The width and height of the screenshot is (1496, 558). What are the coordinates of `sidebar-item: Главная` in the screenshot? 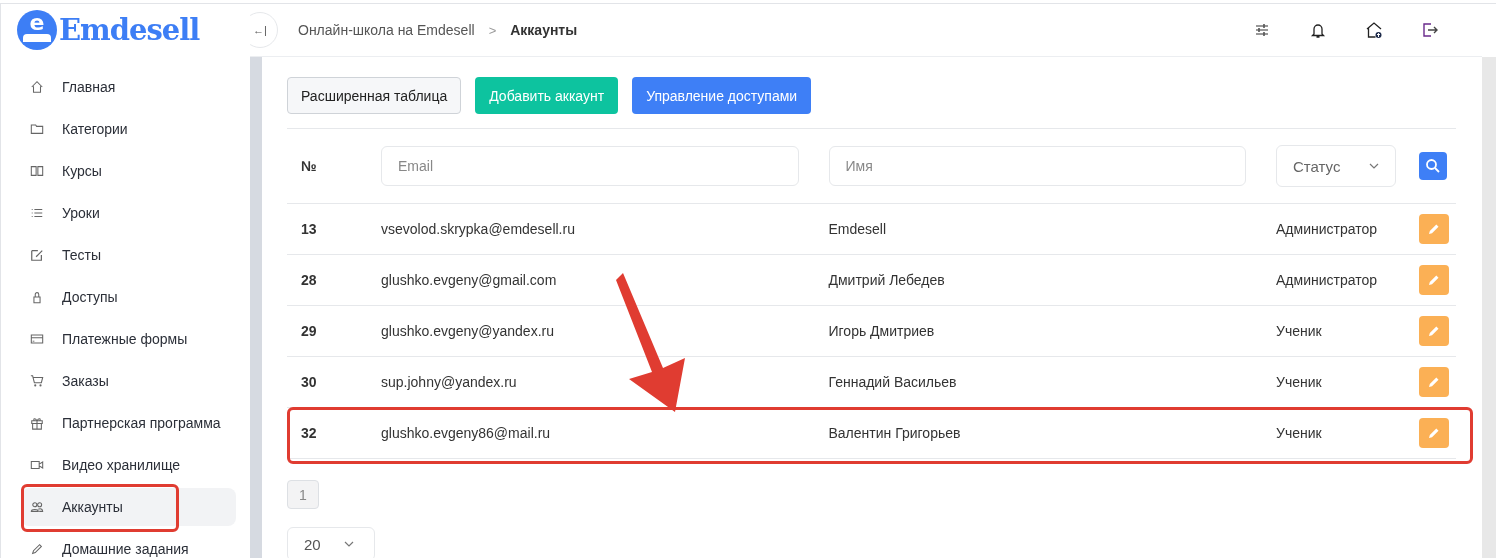 It's located at (128, 87).